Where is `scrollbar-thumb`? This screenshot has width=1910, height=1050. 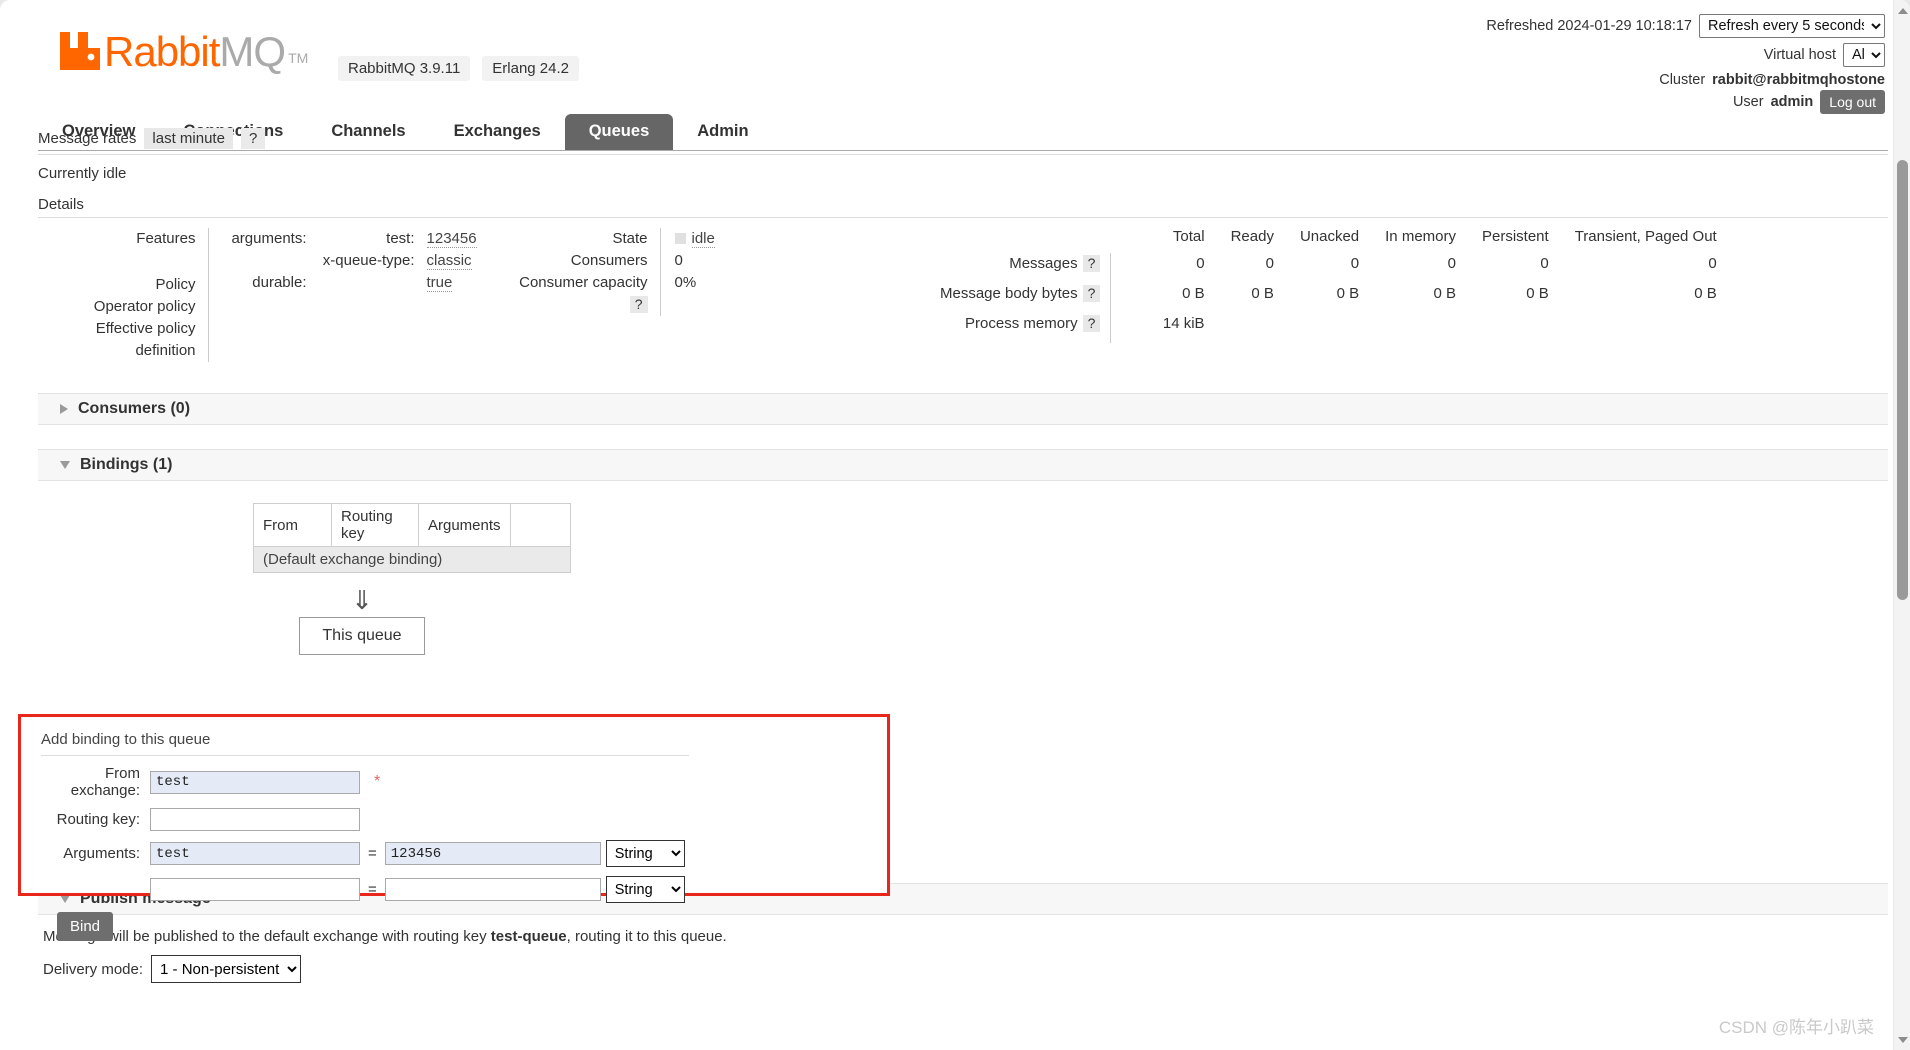 scrollbar-thumb is located at coordinates (1902, 380).